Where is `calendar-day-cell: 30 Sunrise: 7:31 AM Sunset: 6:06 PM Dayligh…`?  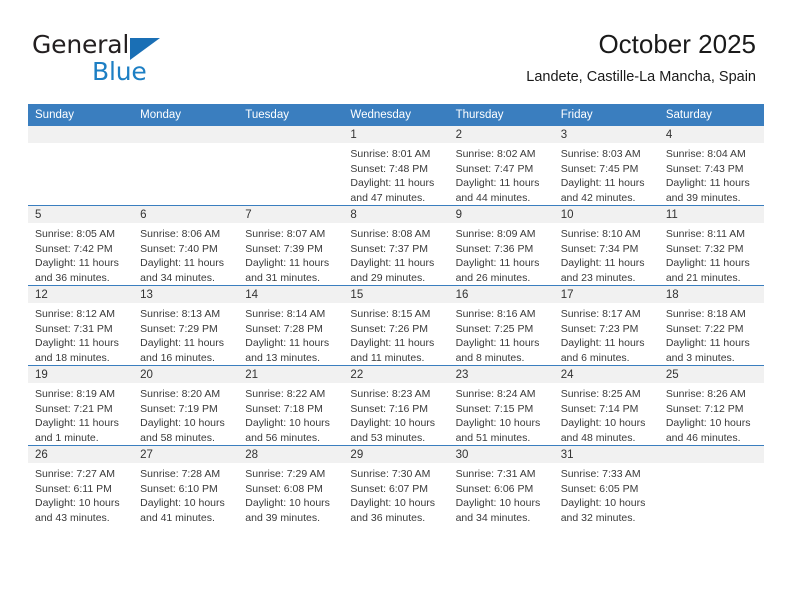
calendar-day-cell: 30 Sunrise: 7:31 AM Sunset: 6:06 PM Dayligh… is located at coordinates (501, 485).